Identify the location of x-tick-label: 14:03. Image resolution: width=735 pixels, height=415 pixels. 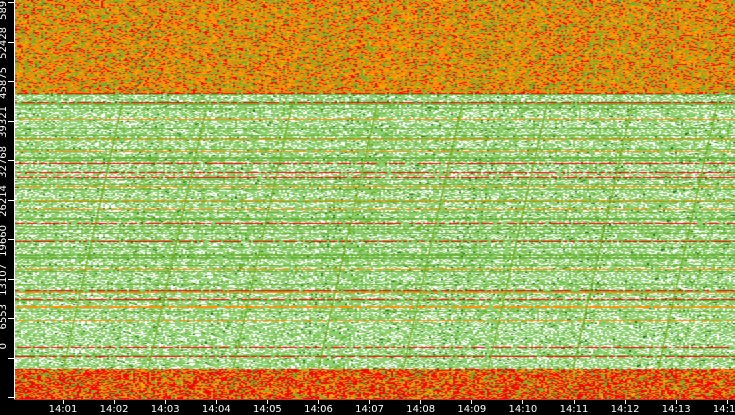
(165, 407).